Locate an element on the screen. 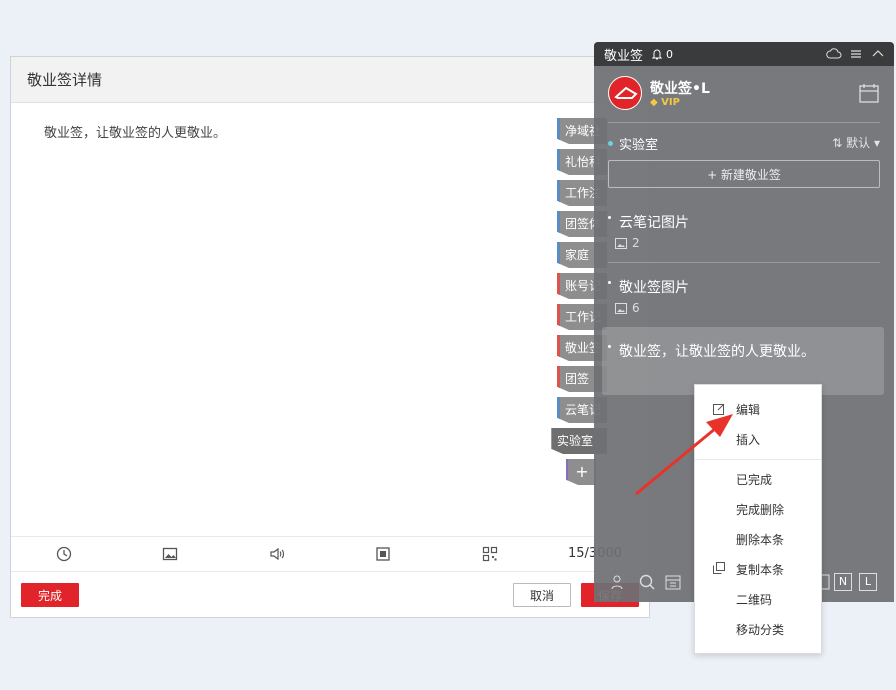  folder-dot-icon is located at coordinates (610, 143).